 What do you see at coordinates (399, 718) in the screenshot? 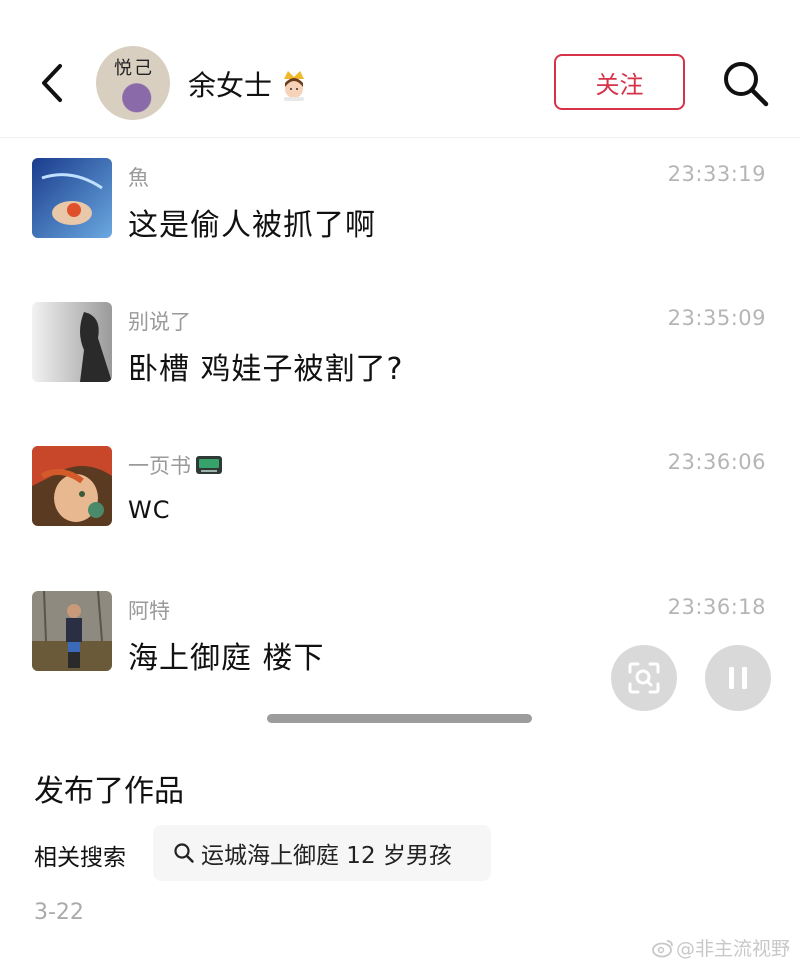
I see `scroll-handle` at bounding box center [399, 718].